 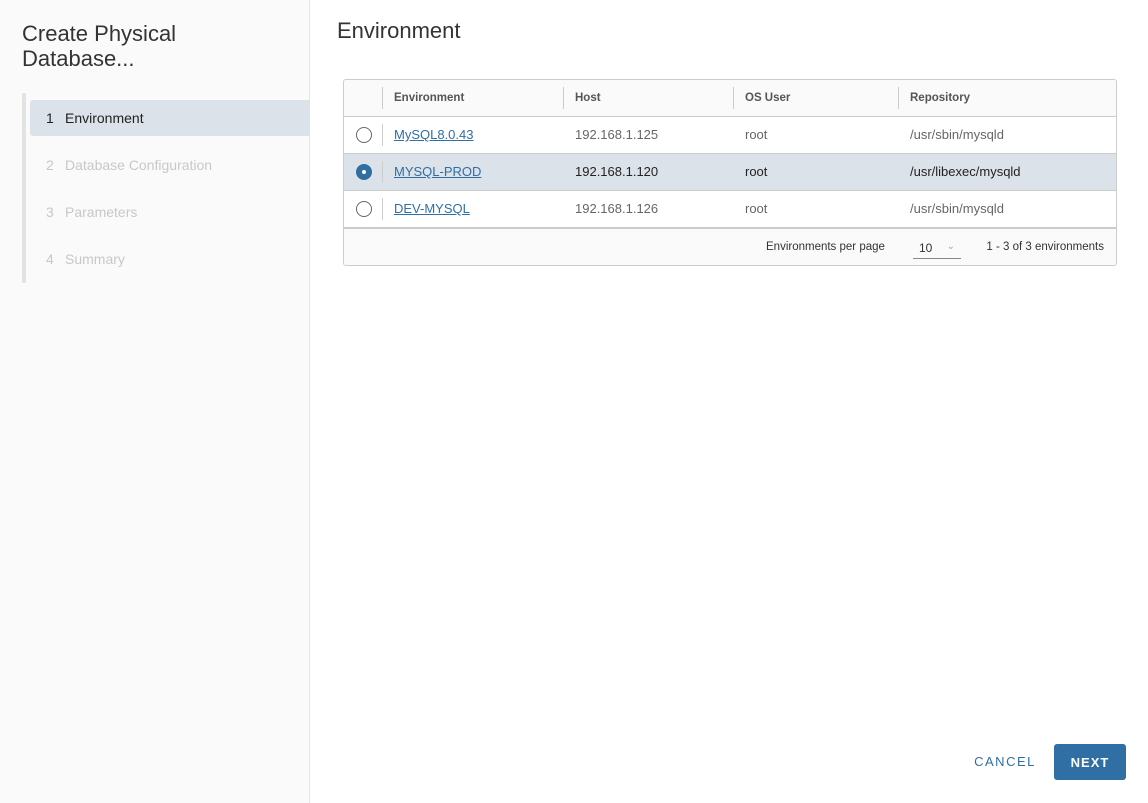 I want to click on next-button: NEXT, so click(x=1090, y=762).